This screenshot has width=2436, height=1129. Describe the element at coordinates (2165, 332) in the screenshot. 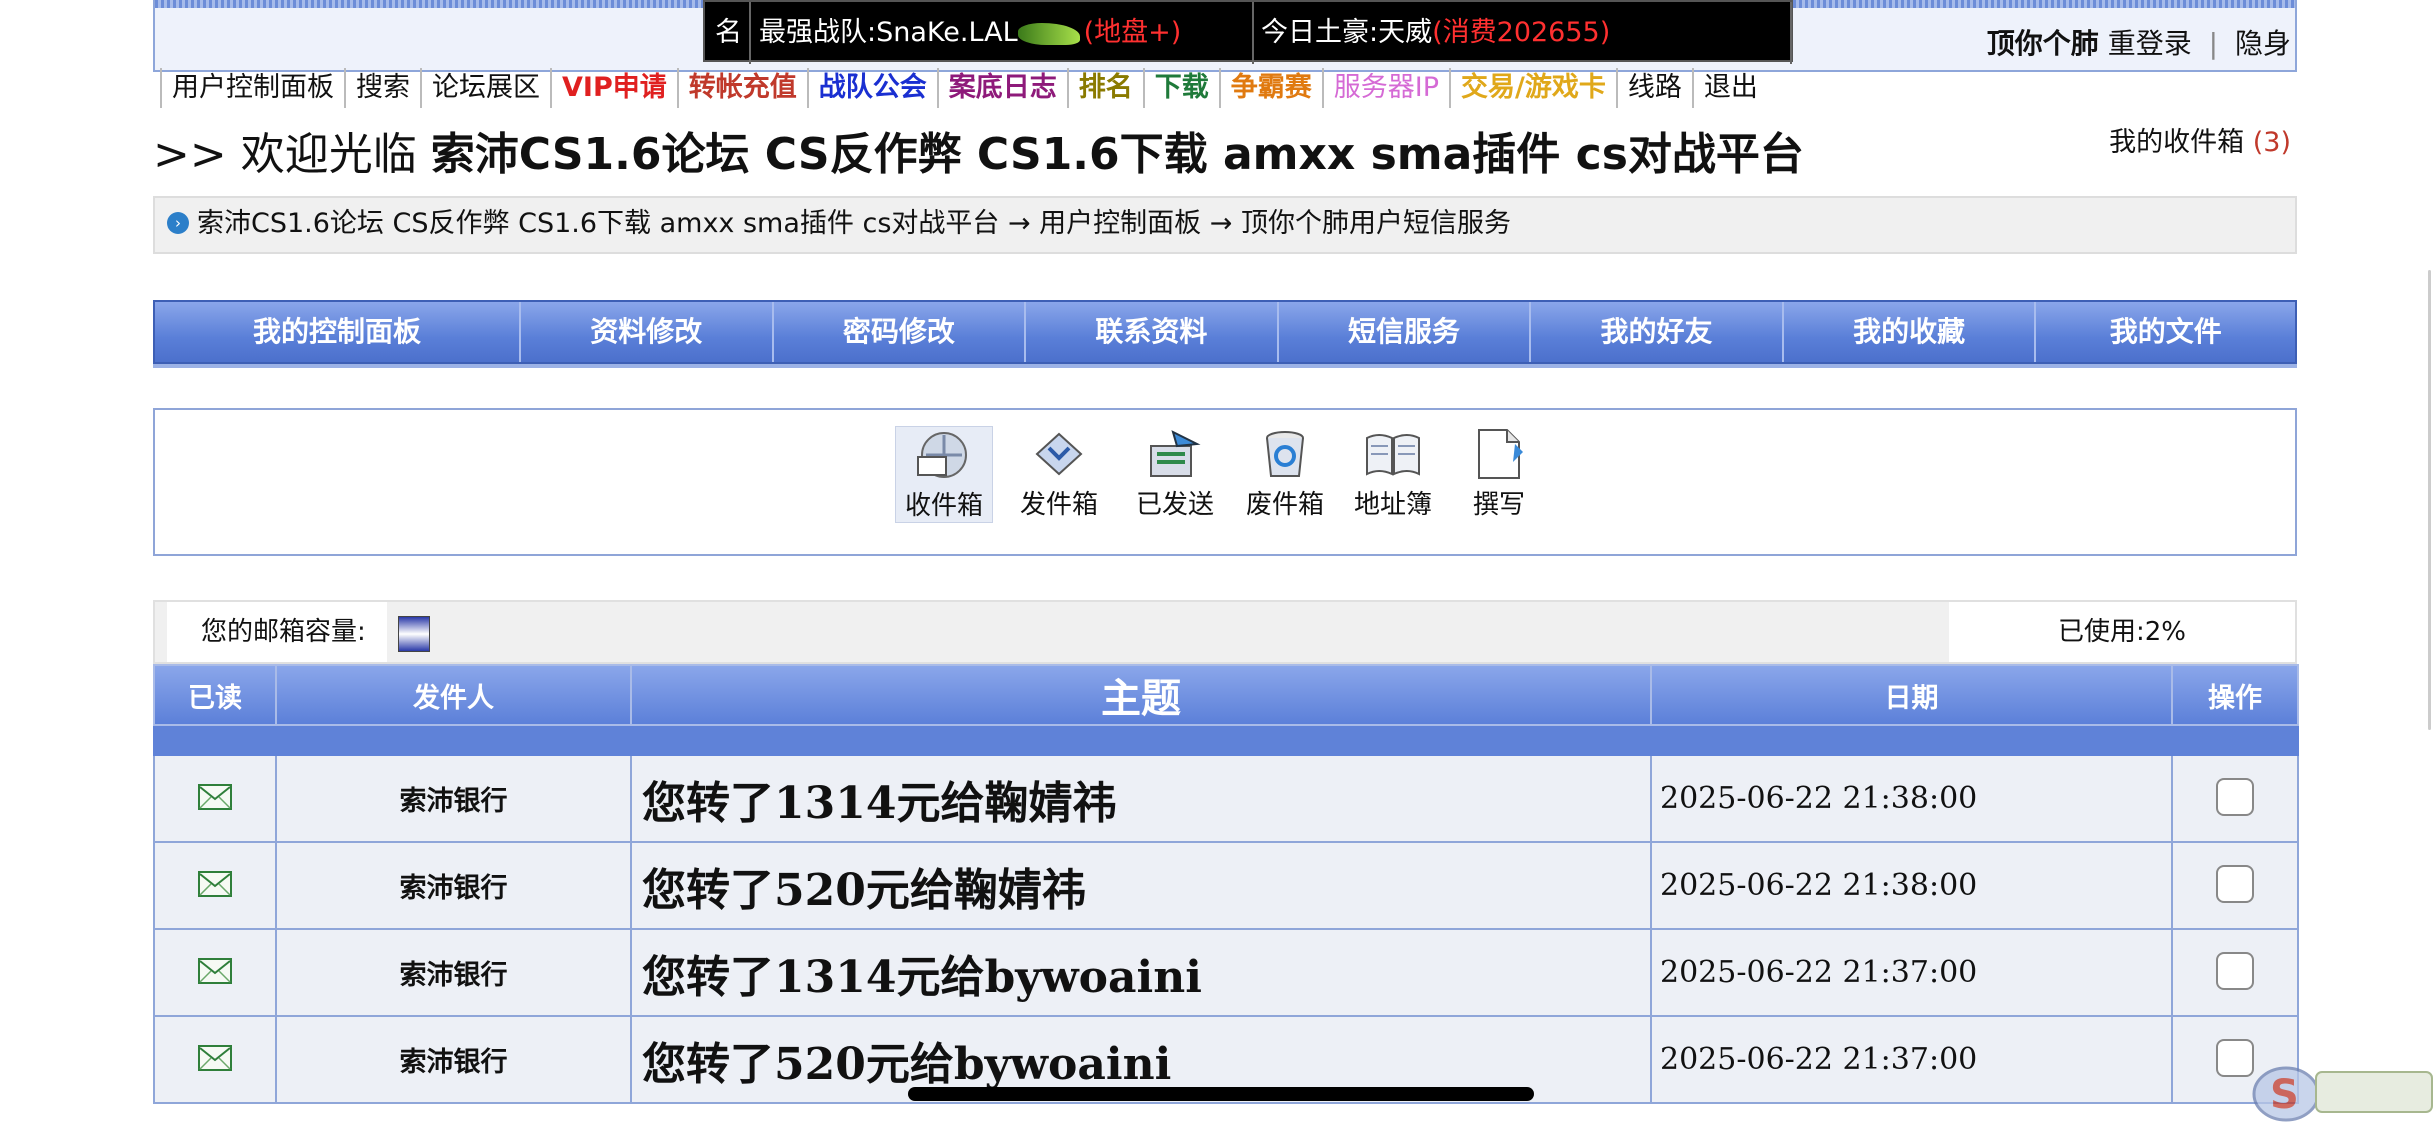

I see `menu-tab: 我的文件` at that location.